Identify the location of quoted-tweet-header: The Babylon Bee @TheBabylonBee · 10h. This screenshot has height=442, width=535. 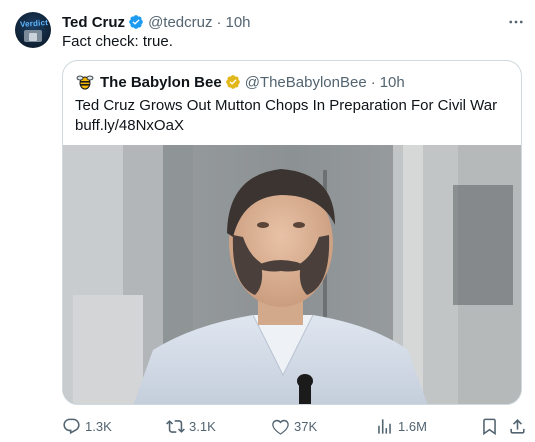
(240, 82).